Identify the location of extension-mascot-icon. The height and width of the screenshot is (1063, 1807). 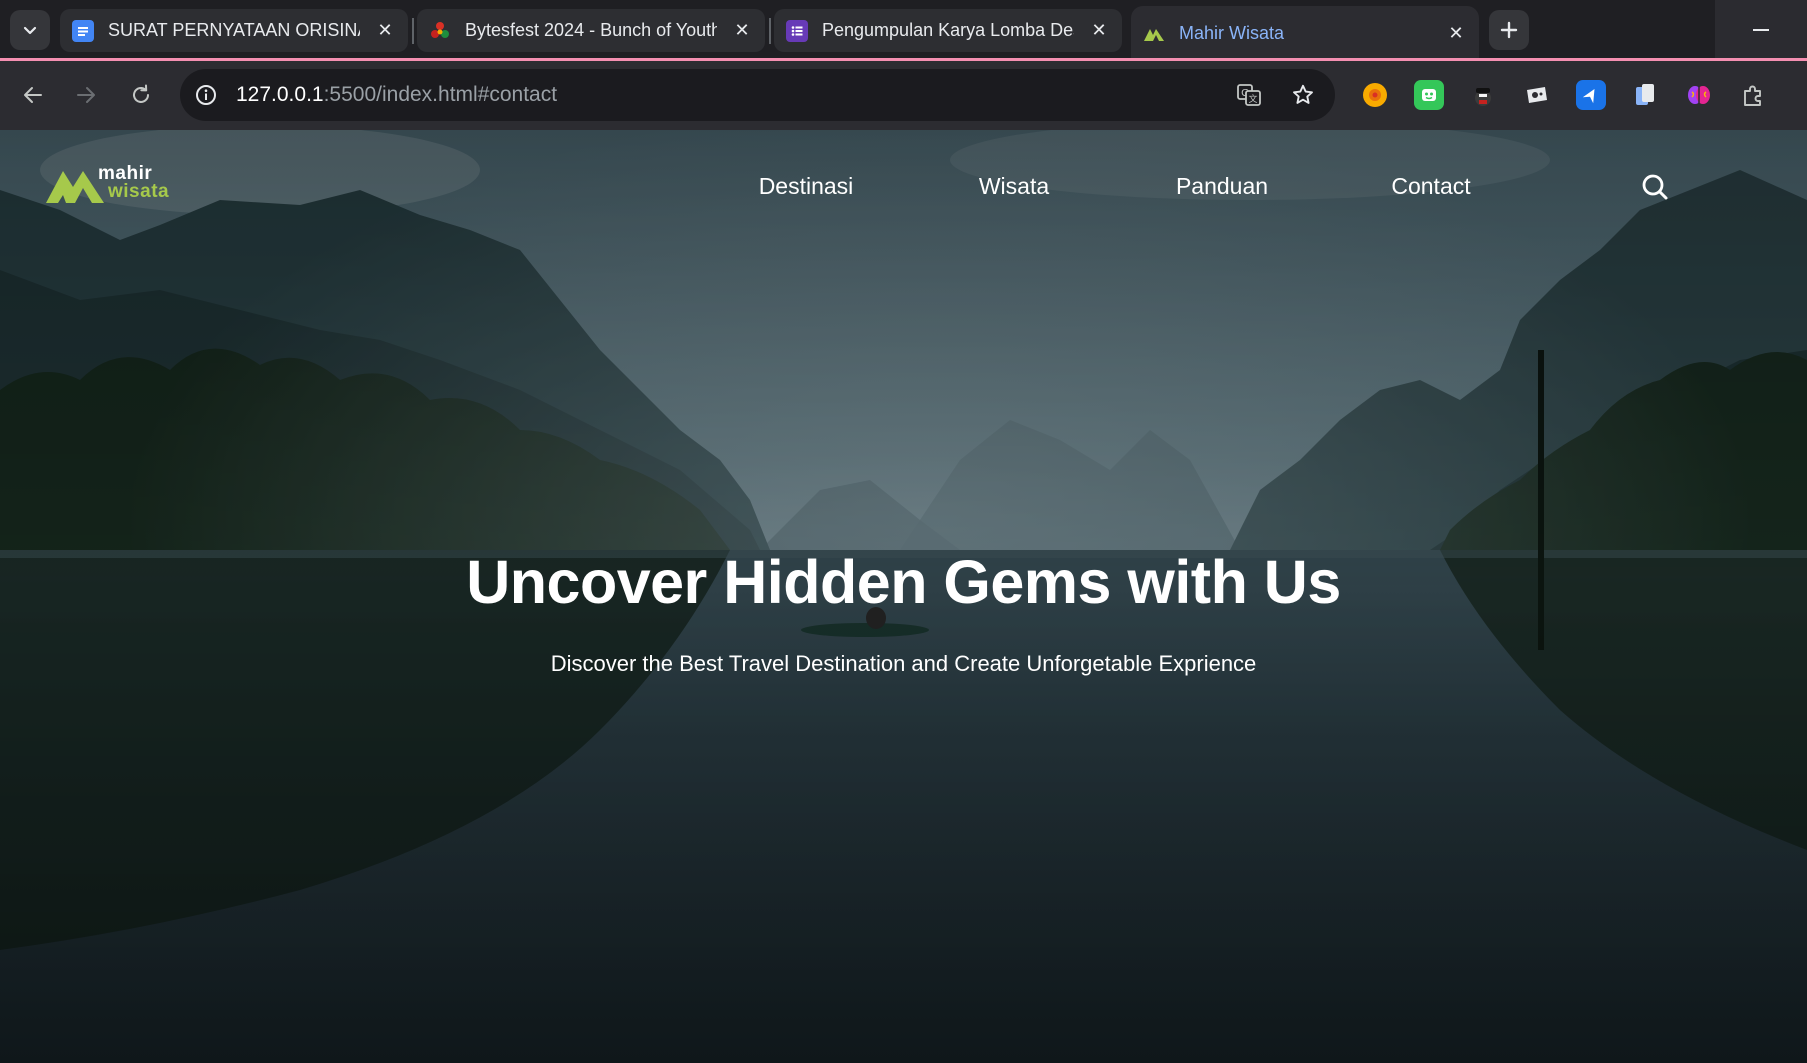
(1483, 95).